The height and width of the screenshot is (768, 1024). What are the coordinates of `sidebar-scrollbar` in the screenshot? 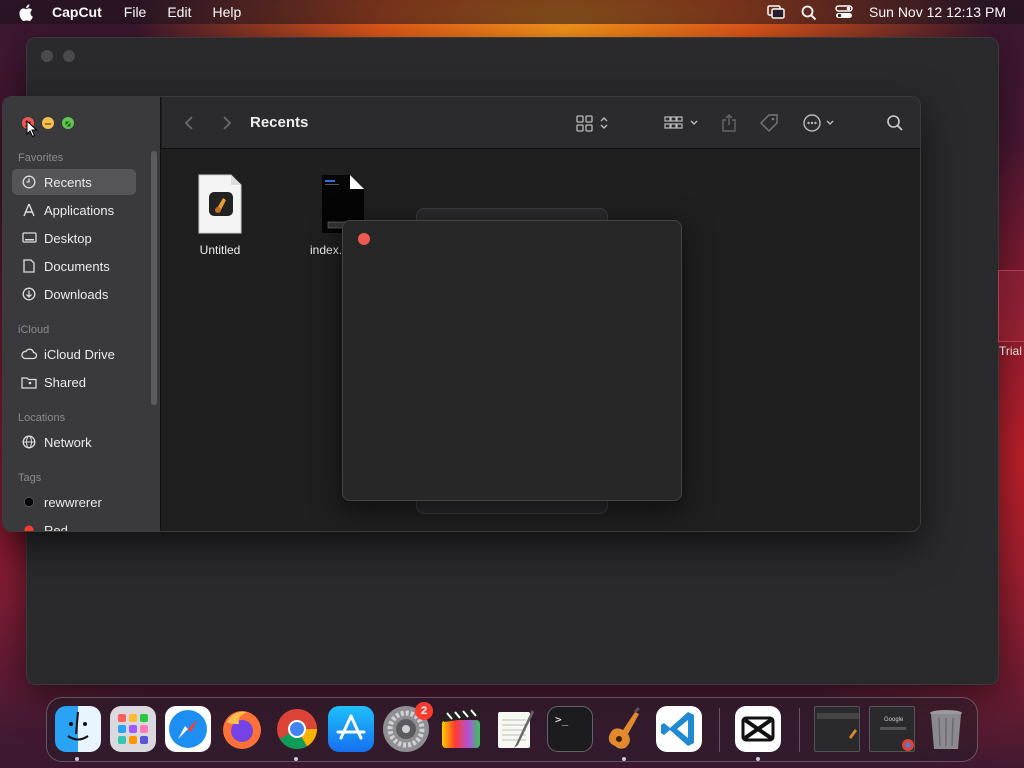 It's located at (154, 278).